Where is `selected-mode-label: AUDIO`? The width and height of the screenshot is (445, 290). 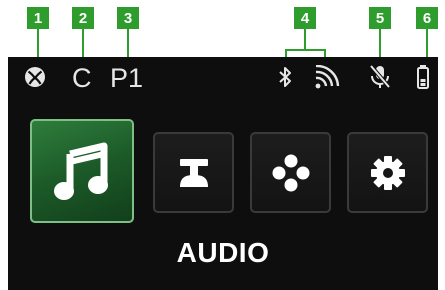 selected-mode-label: AUDIO is located at coordinates (223, 252).